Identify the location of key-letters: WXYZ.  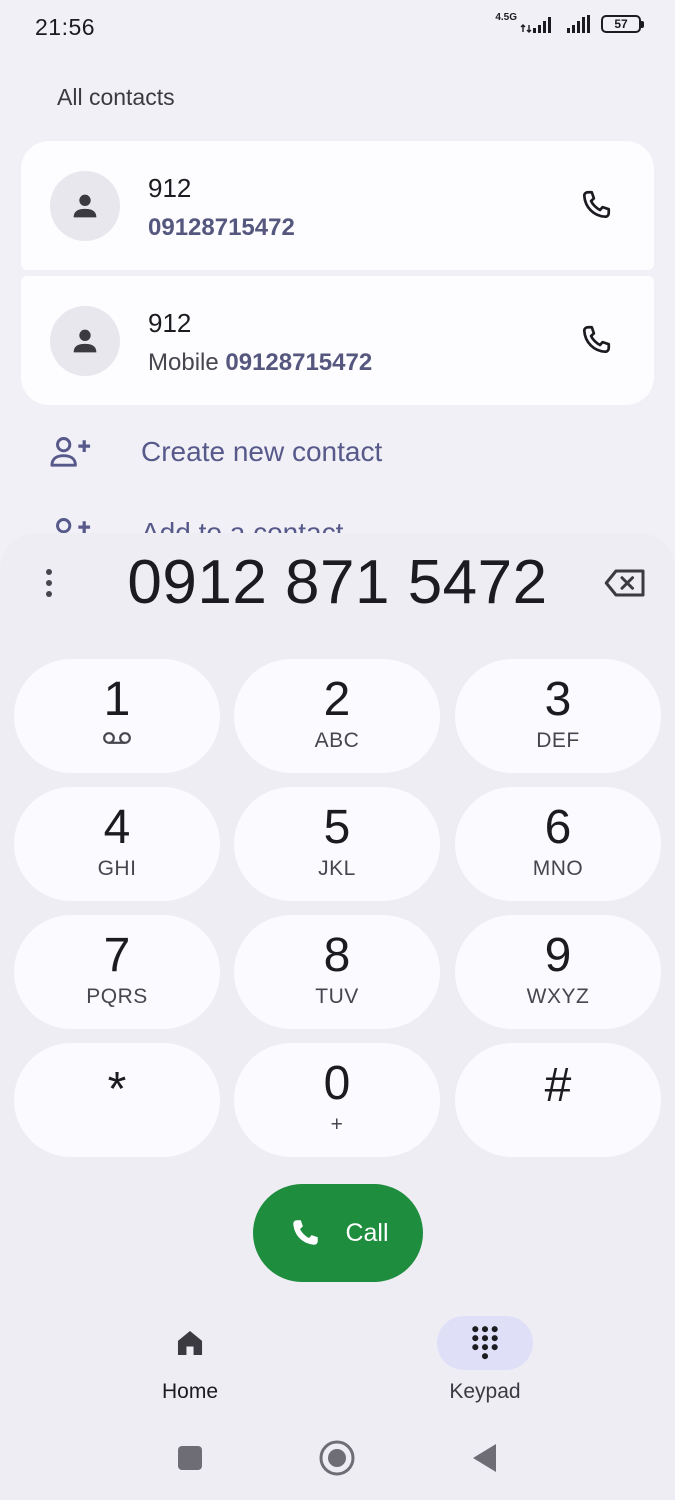
(558, 996).